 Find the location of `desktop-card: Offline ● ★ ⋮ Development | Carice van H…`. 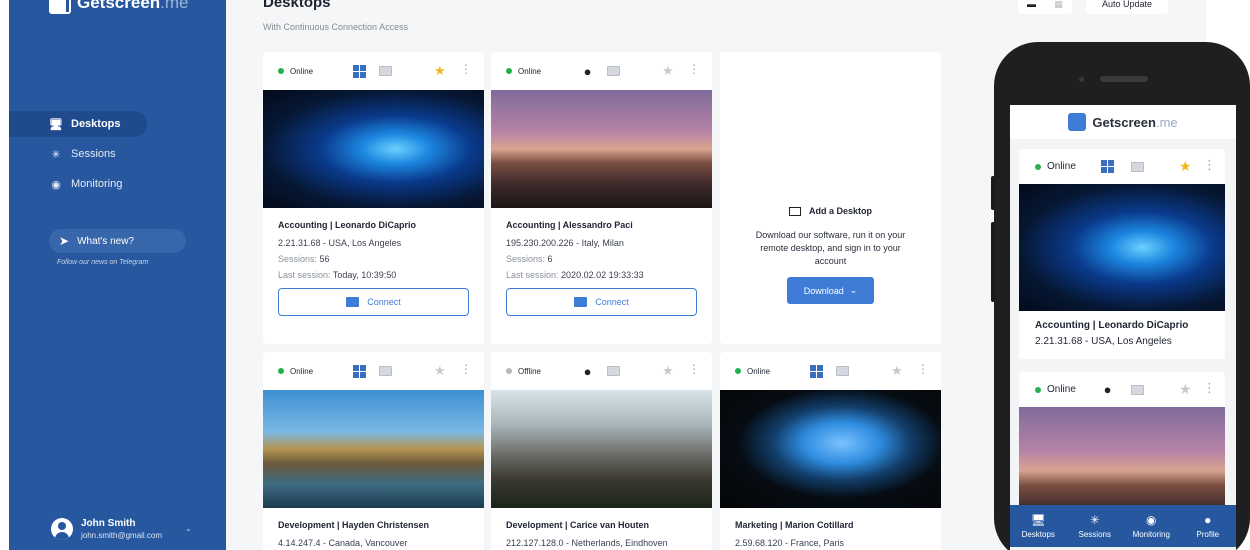

desktop-card: Offline ● ★ ⋮ Development | Carice van H… is located at coordinates (601, 451).